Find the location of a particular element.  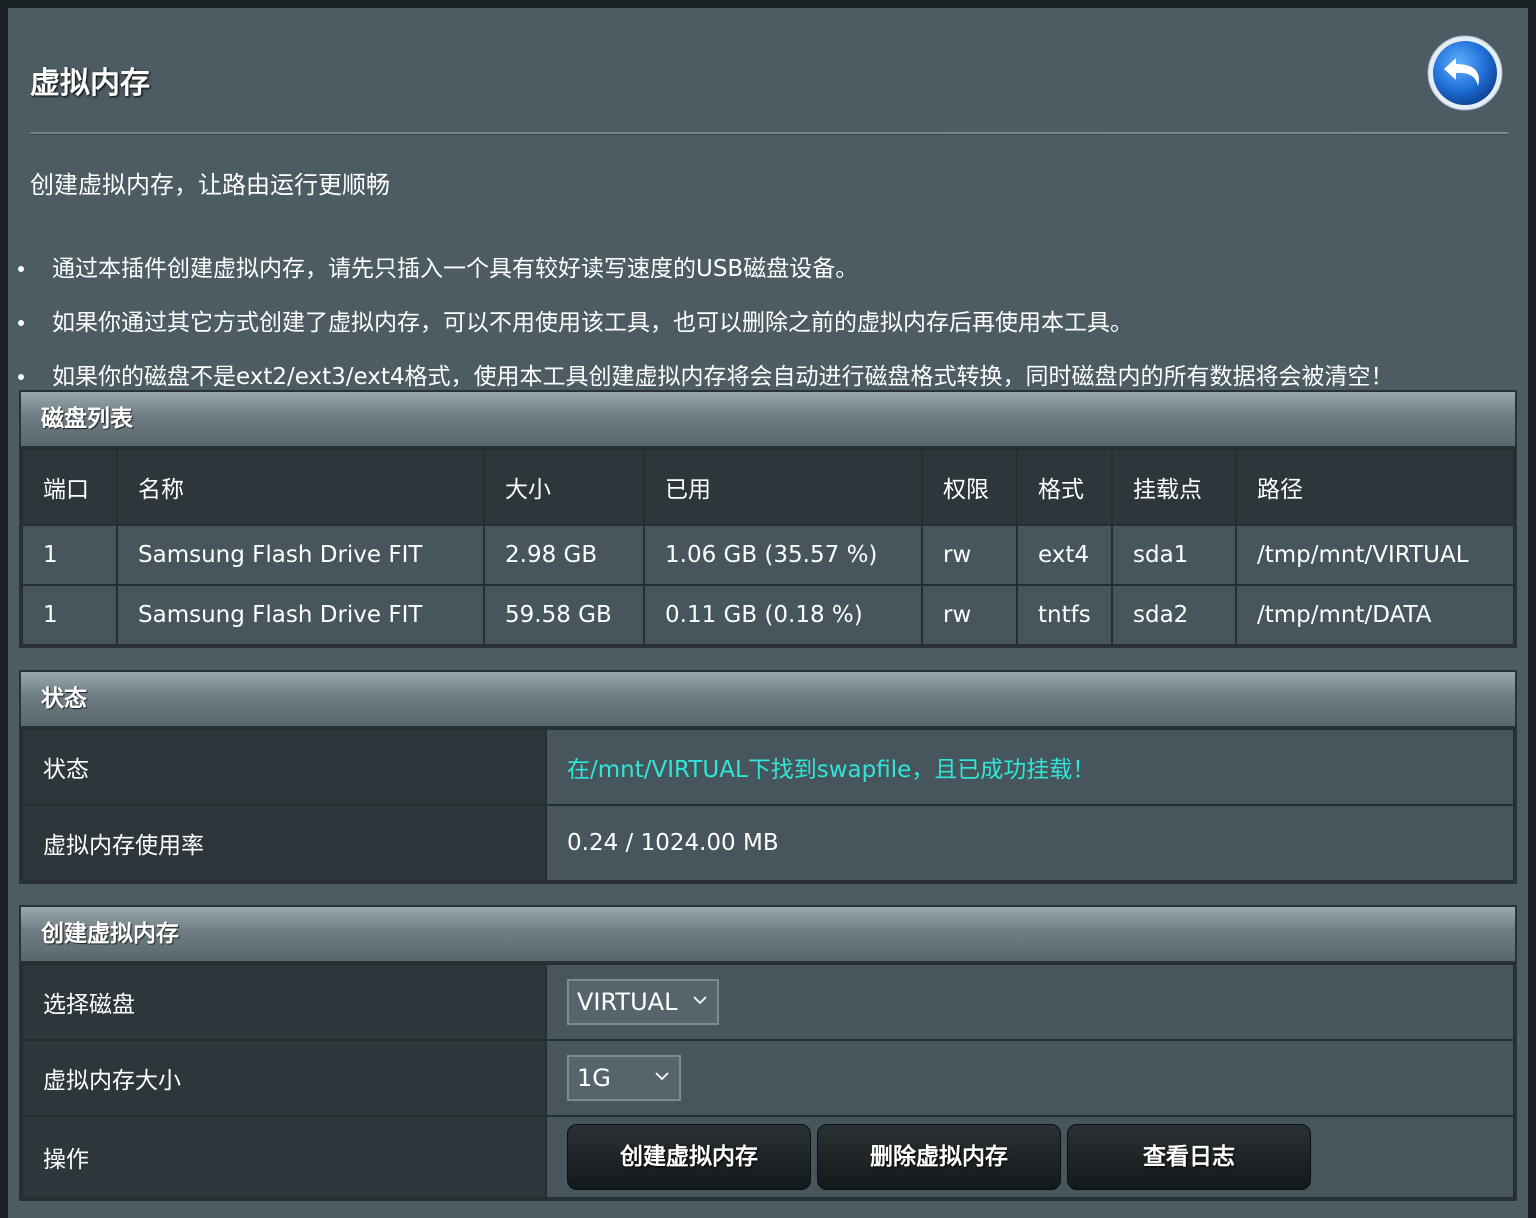

table-row: 状态 在/mnt/VIRTUAL下找到swapfile，且已成功挂载！ is located at coordinates (768, 767).